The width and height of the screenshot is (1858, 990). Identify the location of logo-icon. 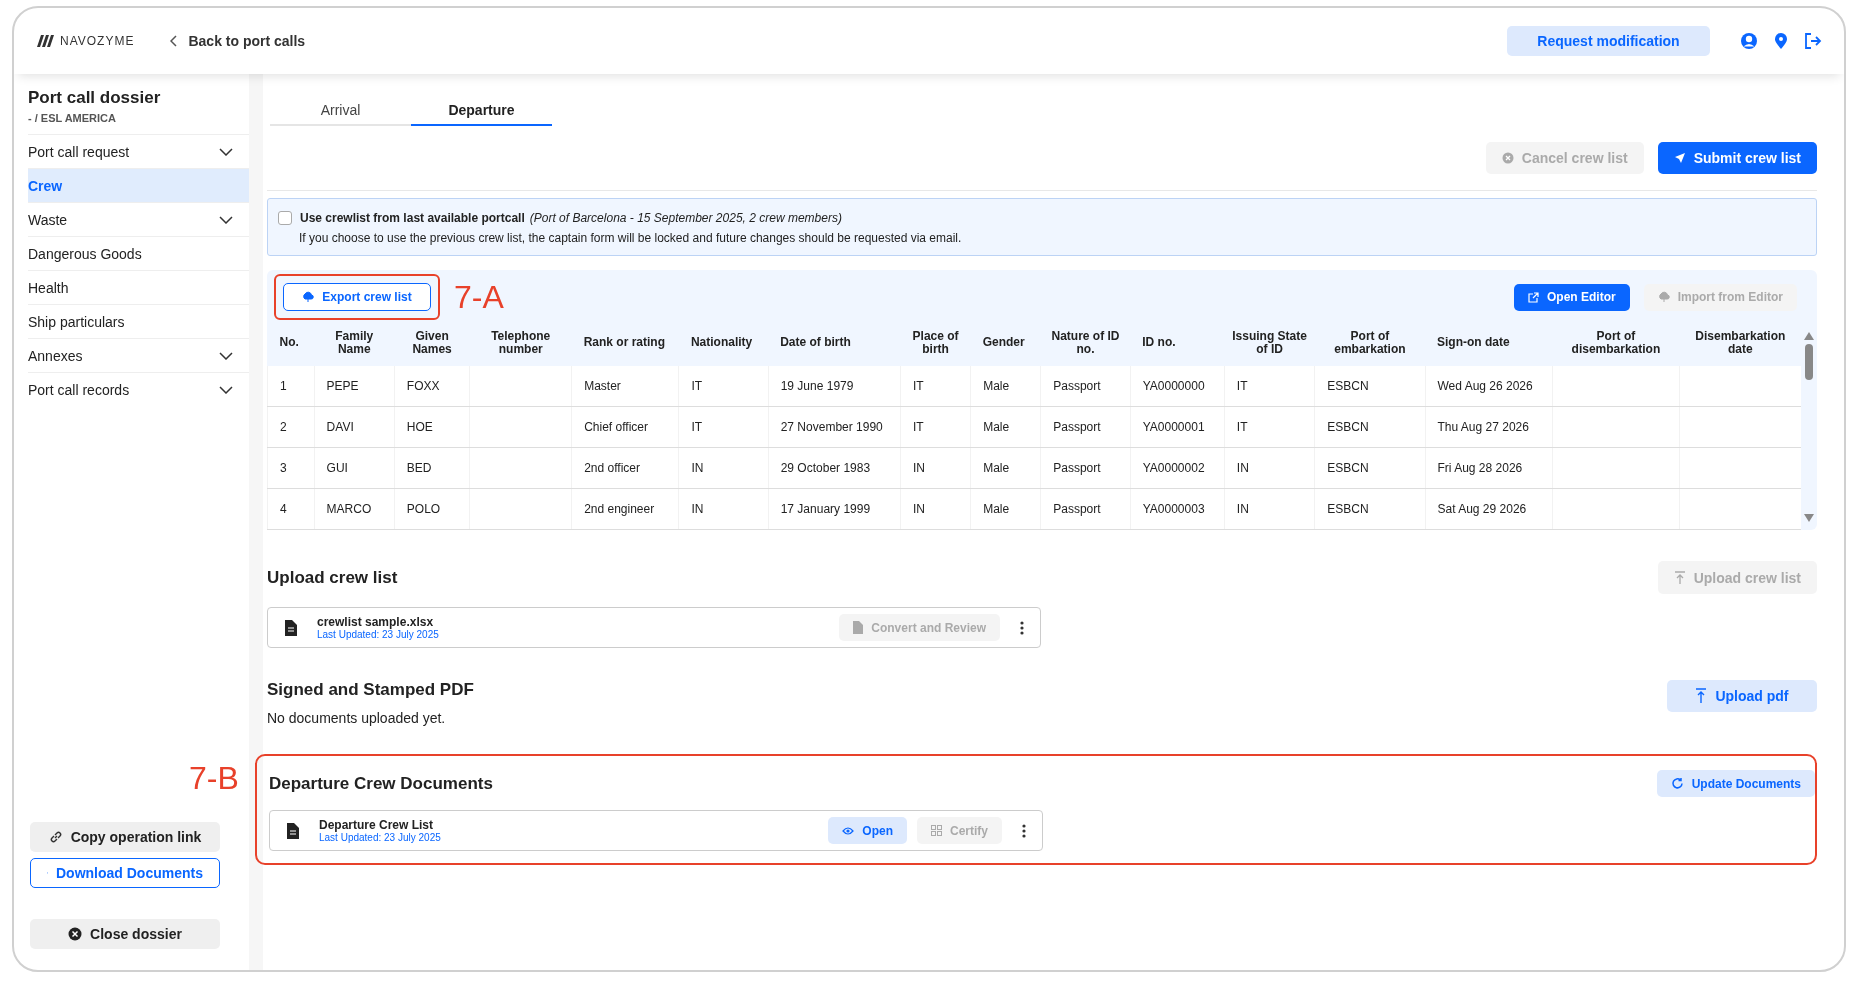
(46, 41).